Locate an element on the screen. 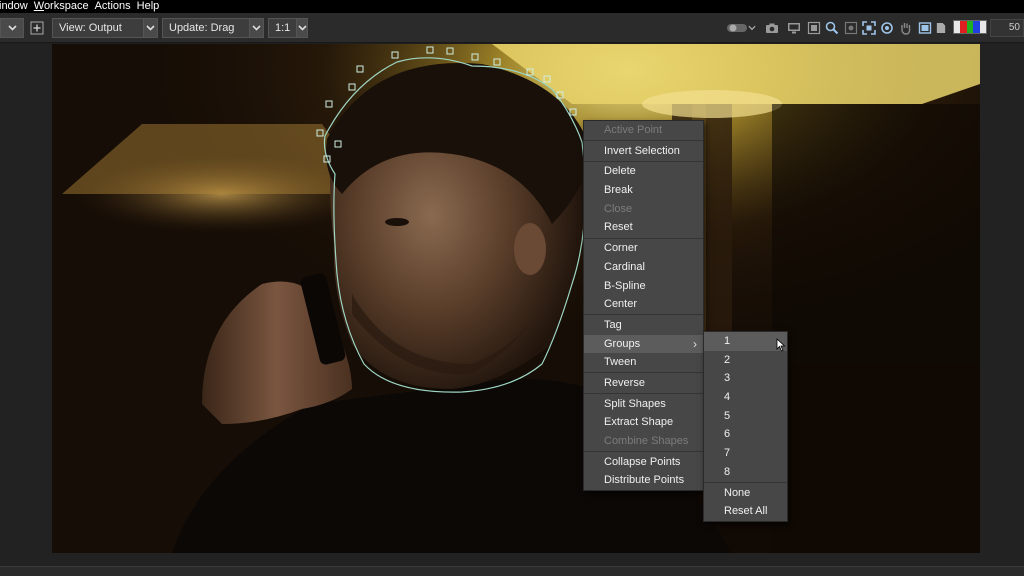 This screenshot has height=576, width=1024. menu-item-invert-selection: Invert Selection is located at coordinates (643, 151).